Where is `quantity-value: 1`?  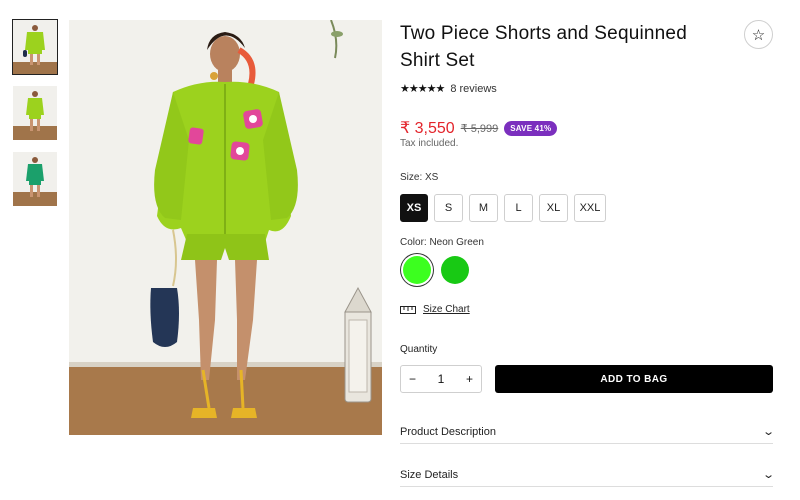 quantity-value: 1 is located at coordinates (441, 379).